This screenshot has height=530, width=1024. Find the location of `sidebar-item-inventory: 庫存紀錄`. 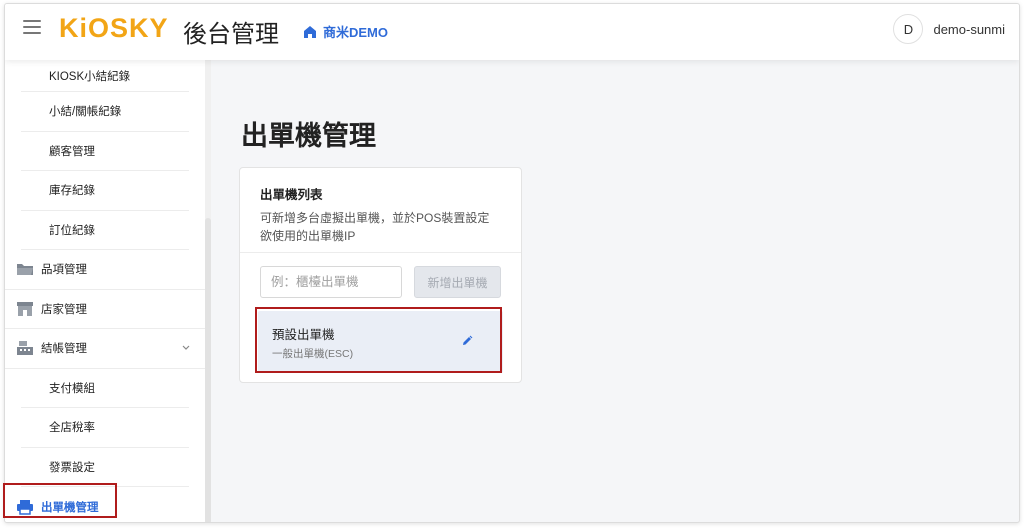

sidebar-item-inventory: 庫存紀錄 is located at coordinates (105, 191).